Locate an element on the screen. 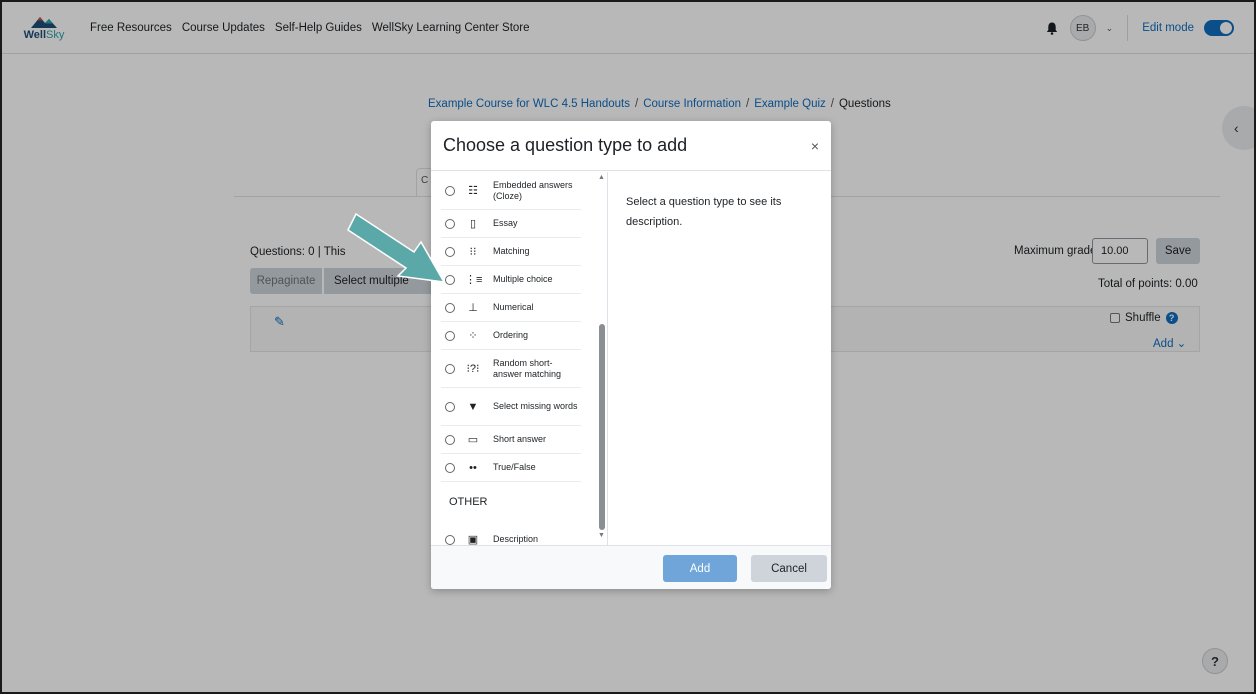 The width and height of the screenshot is (1256, 694). option-select-missing-words: ▼ Select missing words is located at coordinates (511, 407).